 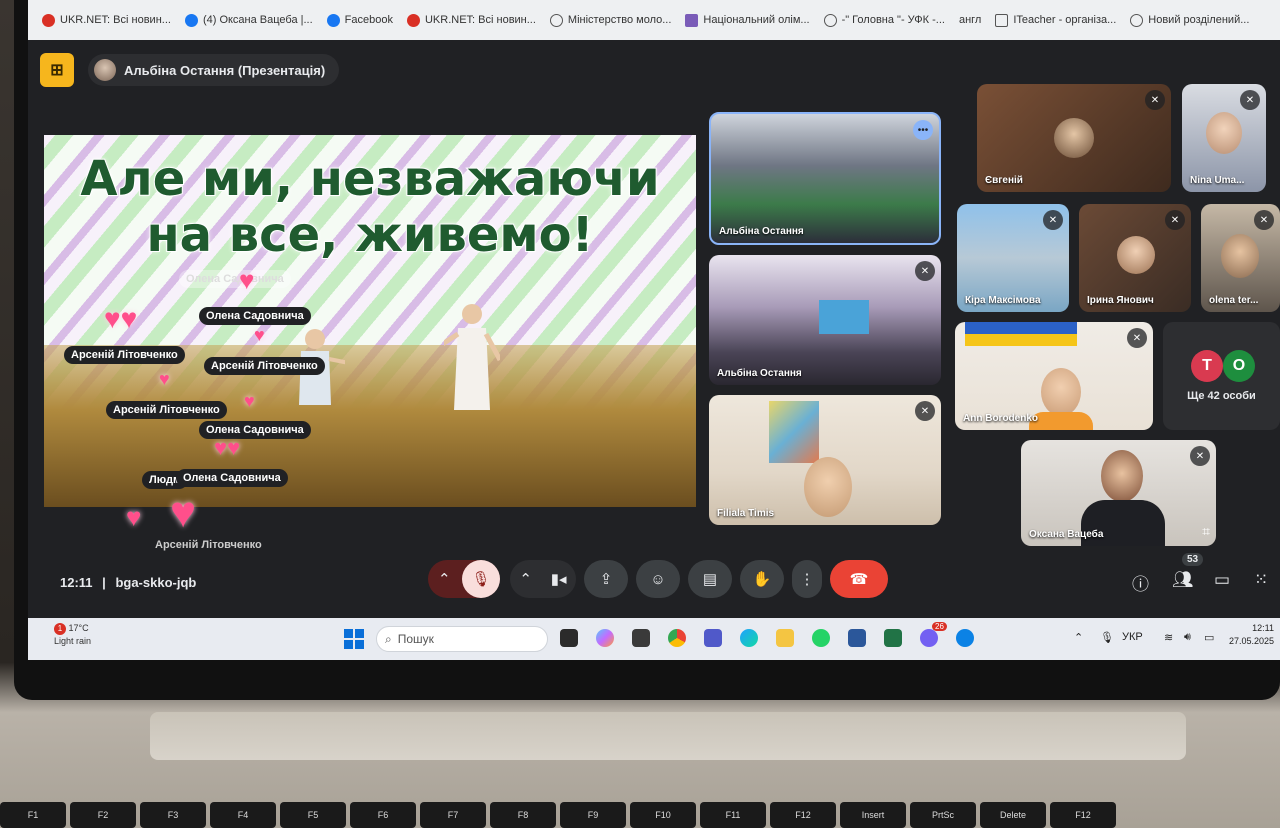 What do you see at coordinates (243, 815) in the screenshot?
I see `keyboard-key: F4` at bounding box center [243, 815].